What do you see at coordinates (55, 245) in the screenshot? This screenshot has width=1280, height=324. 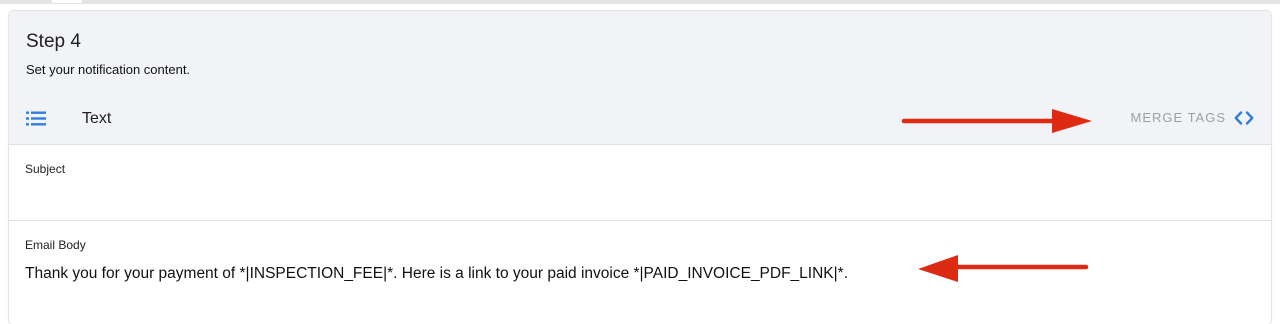 I see `email-body-label: Email Body` at bounding box center [55, 245].